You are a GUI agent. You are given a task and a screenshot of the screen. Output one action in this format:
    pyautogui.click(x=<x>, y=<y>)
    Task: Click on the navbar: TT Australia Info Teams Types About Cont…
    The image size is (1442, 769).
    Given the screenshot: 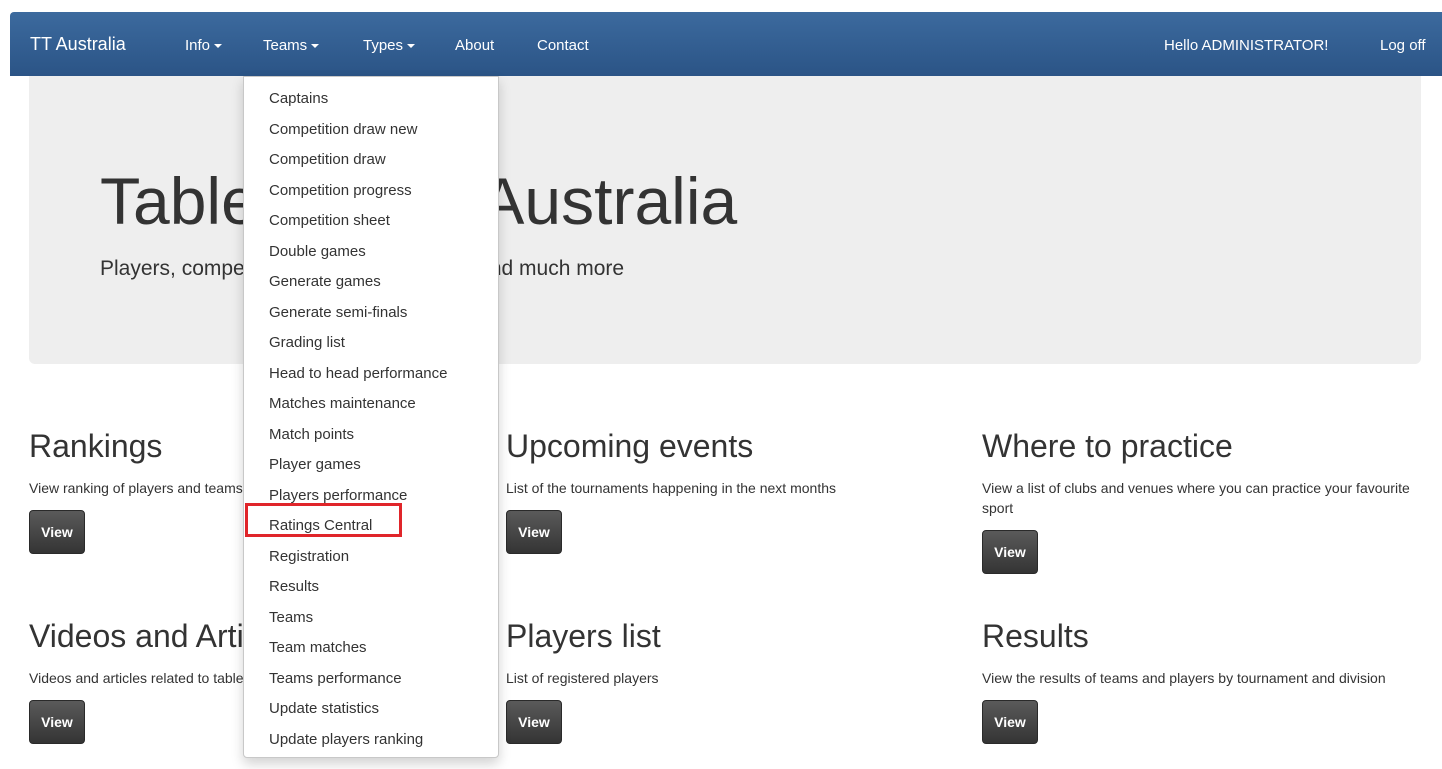 What is the action you would take?
    pyautogui.click(x=726, y=44)
    